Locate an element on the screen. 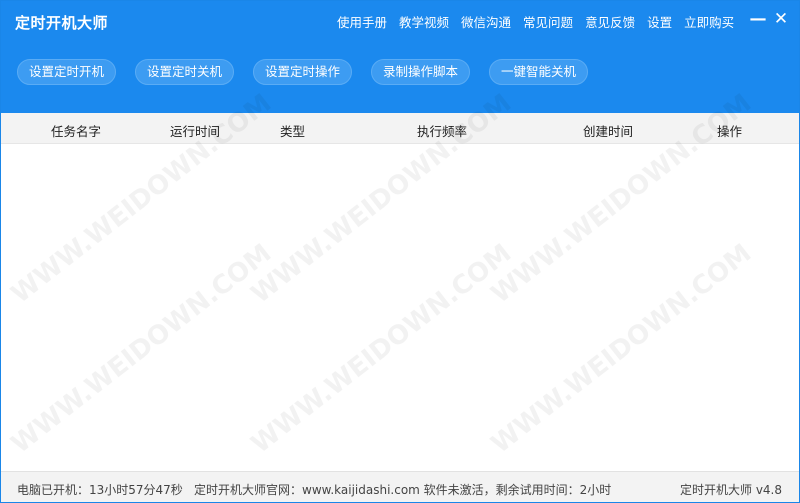 This screenshot has height=503, width=800. set-scheduled-action-button: 设置定时操作 is located at coordinates (303, 72).